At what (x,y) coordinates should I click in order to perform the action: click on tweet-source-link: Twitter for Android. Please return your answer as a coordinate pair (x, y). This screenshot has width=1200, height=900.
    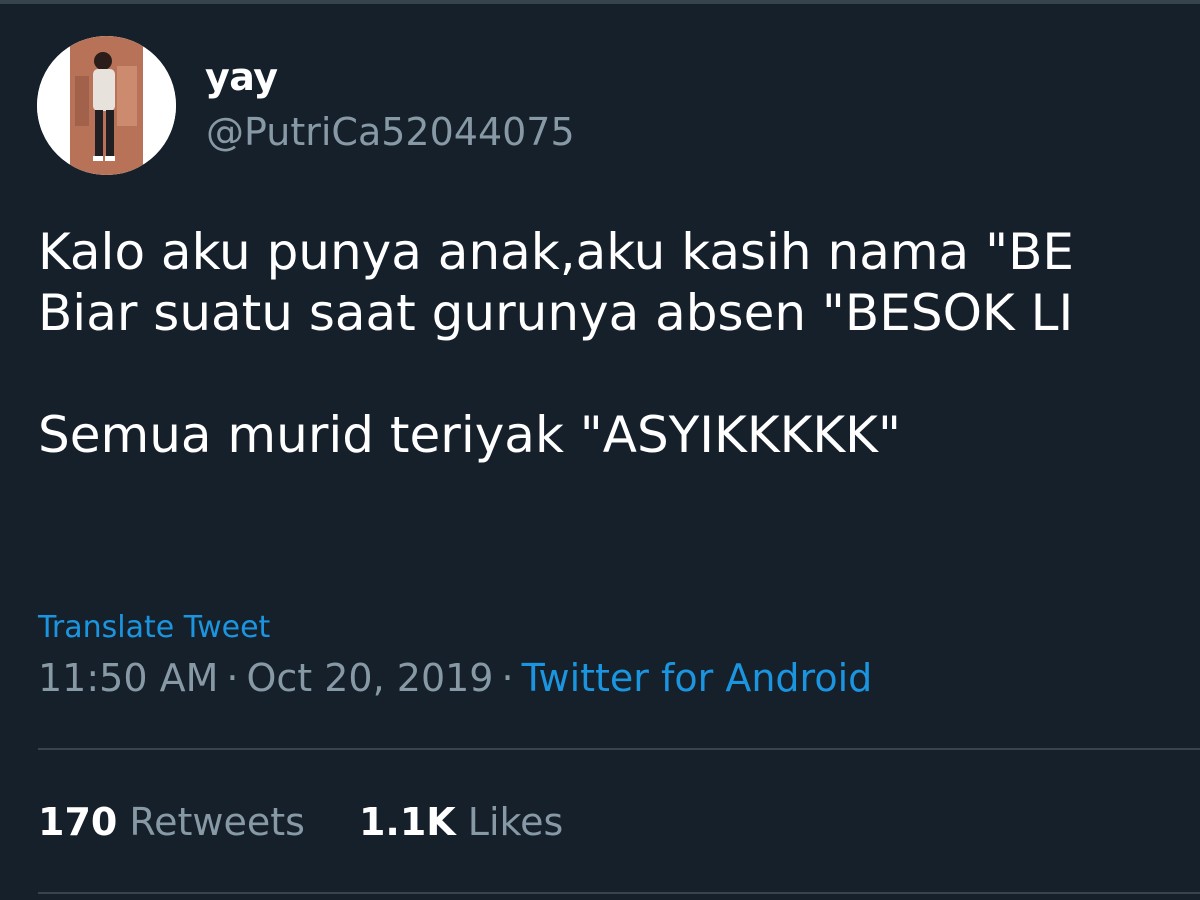
    Looking at the image, I should click on (697, 678).